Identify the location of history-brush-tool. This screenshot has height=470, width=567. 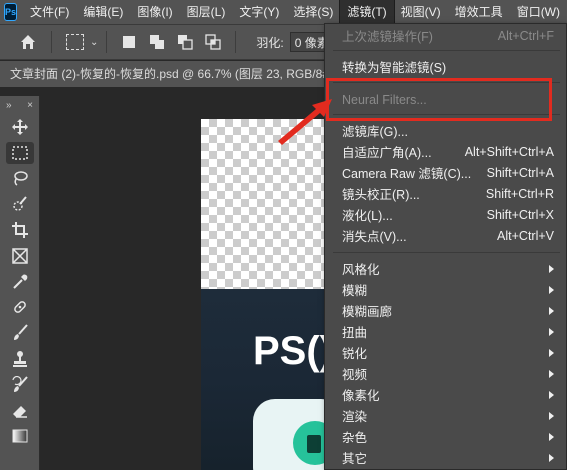
(20, 385).